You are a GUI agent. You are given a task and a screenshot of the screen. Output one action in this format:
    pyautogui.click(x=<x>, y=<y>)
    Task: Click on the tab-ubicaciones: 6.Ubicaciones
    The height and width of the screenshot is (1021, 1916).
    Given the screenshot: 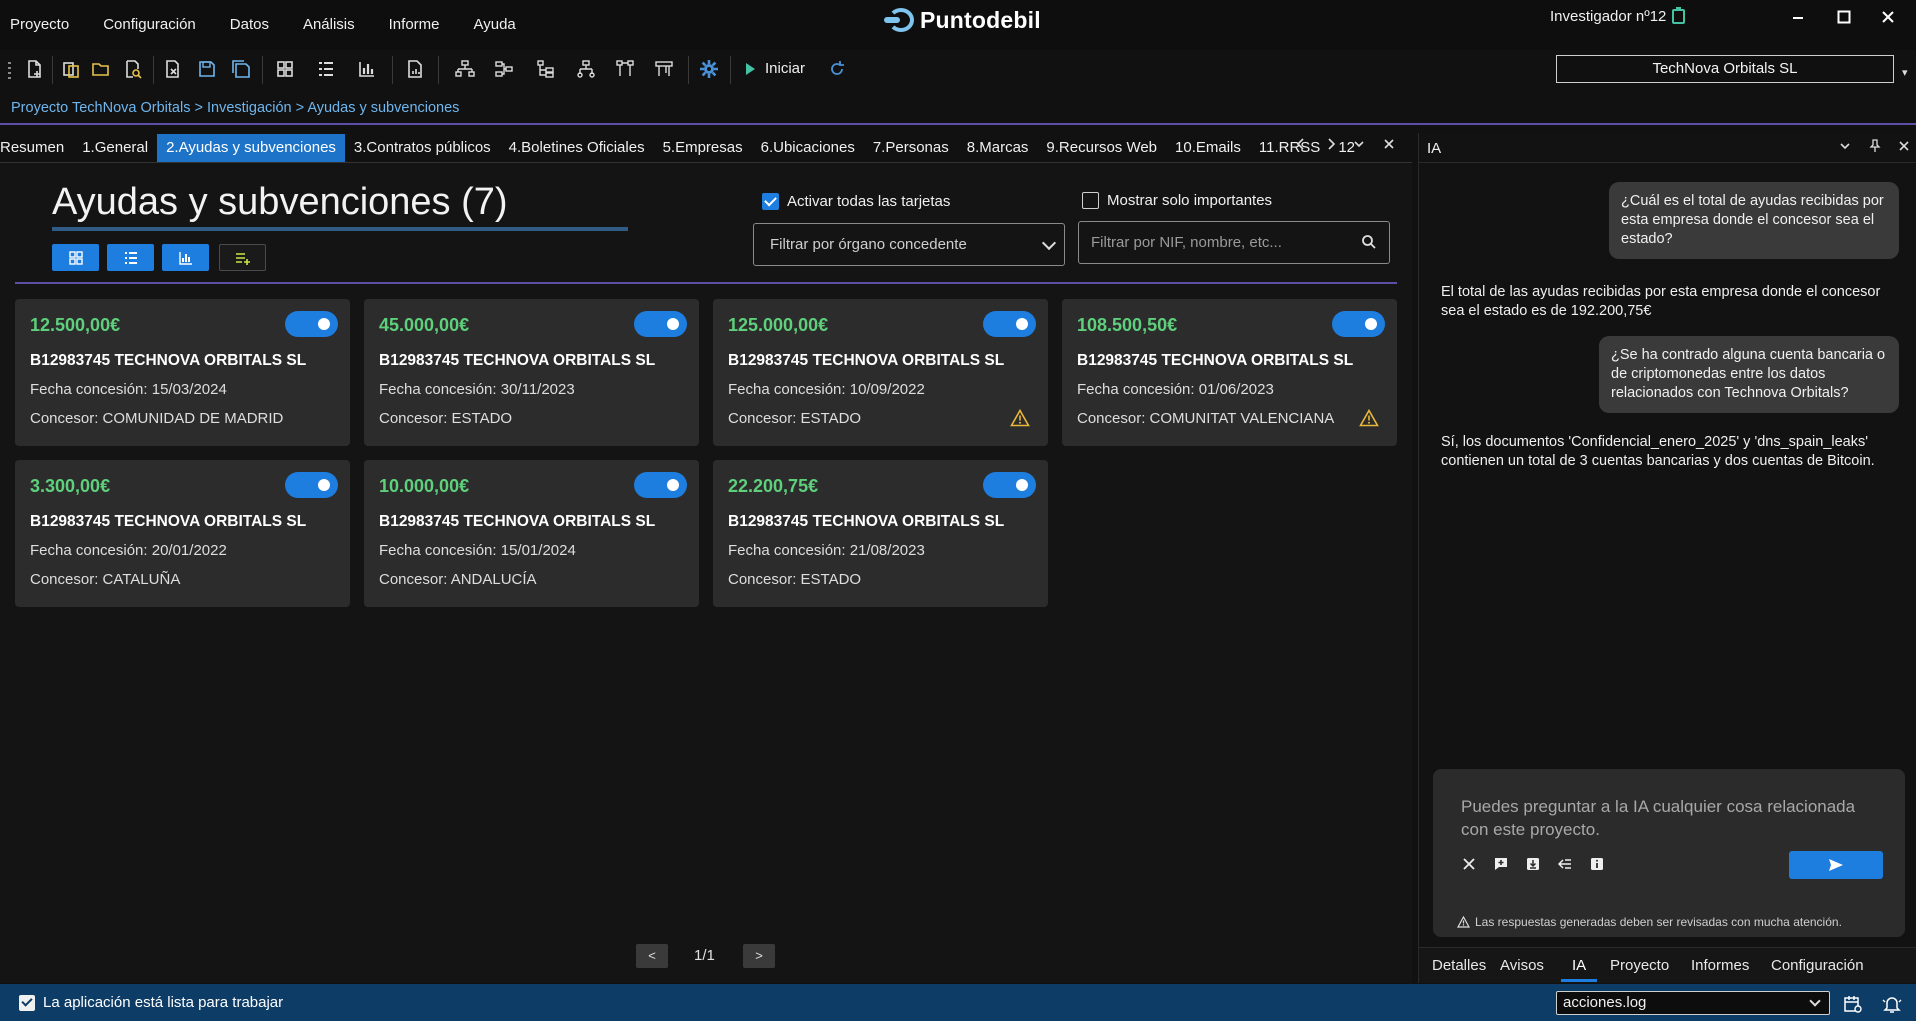 What is the action you would take?
    pyautogui.click(x=808, y=148)
    